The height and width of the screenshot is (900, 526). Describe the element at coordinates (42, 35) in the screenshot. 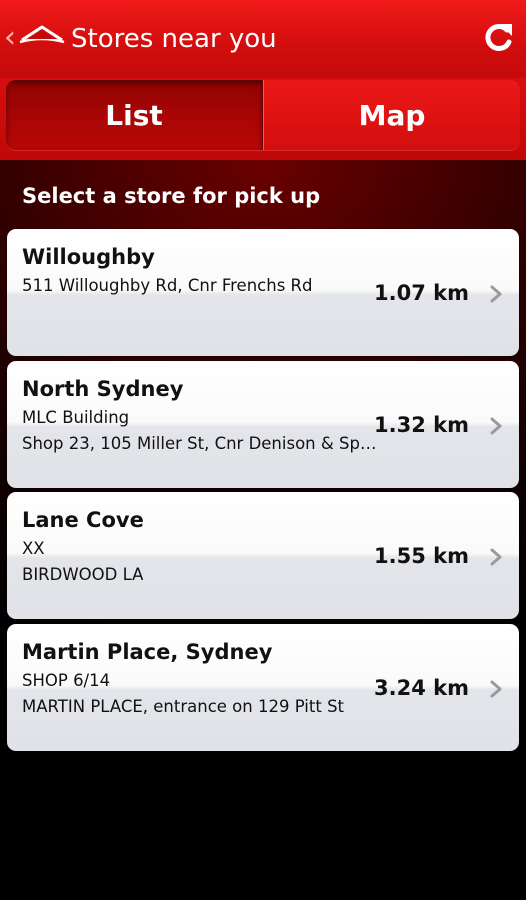

I see `pizza-hut-logo` at that location.